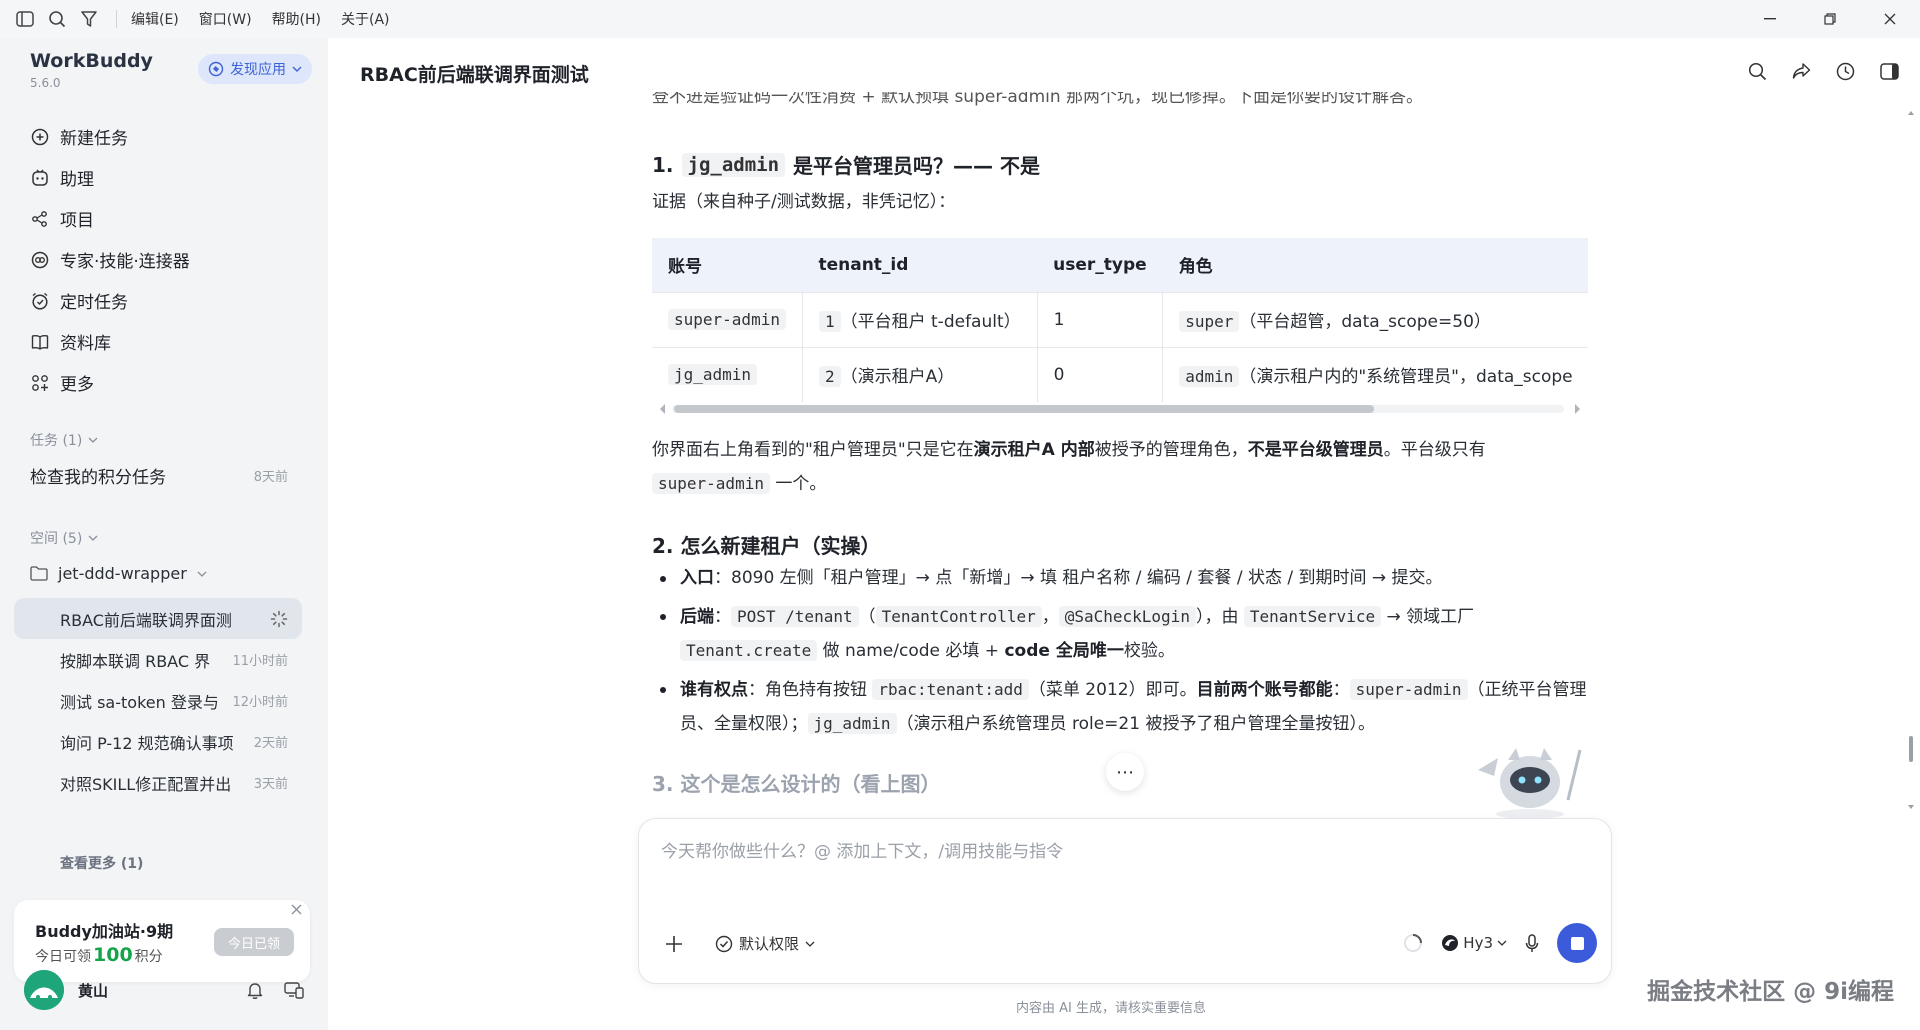 The height and width of the screenshot is (1030, 1920). Describe the element at coordinates (713, 374) in the screenshot. I see `inline-code: jg_admin` at that location.